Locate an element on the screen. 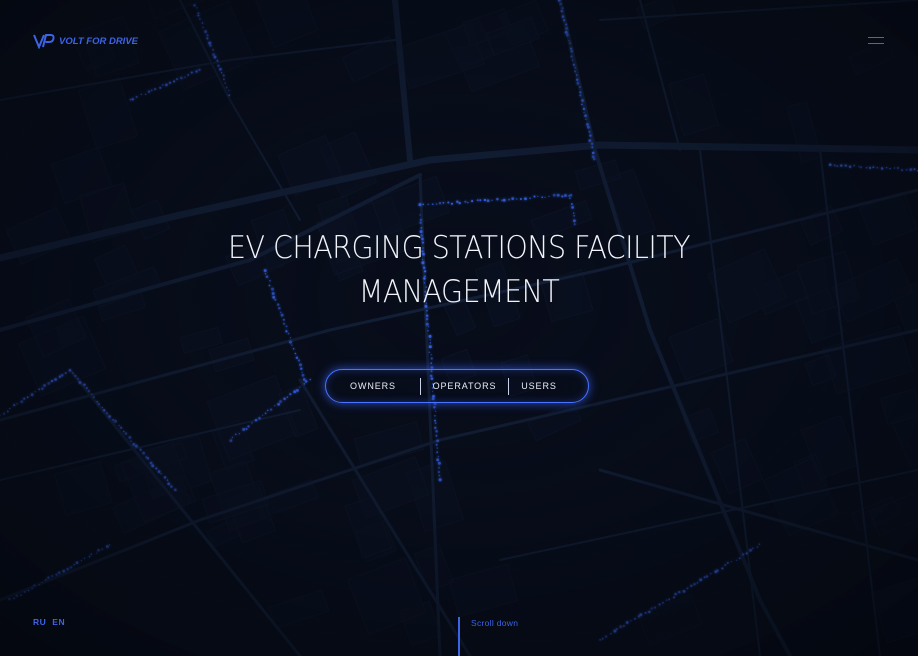  brand-logo: VOLT FOR DRIVE is located at coordinates (85, 41).